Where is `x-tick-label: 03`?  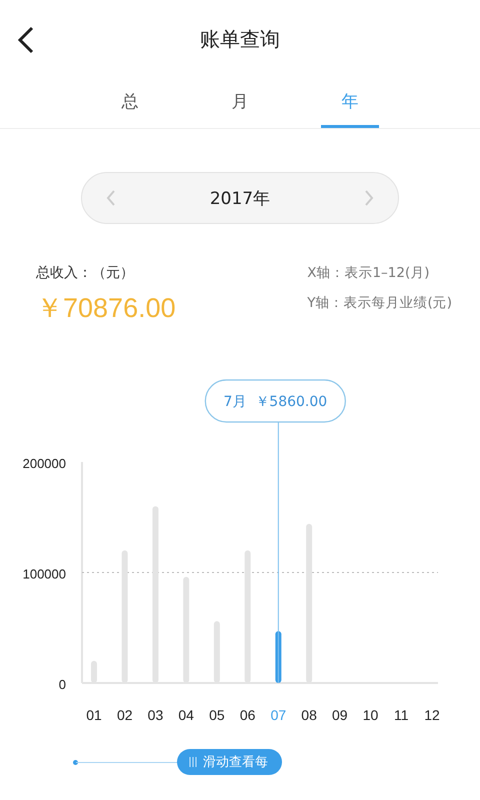
x-tick-label: 03 is located at coordinates (156, 715).